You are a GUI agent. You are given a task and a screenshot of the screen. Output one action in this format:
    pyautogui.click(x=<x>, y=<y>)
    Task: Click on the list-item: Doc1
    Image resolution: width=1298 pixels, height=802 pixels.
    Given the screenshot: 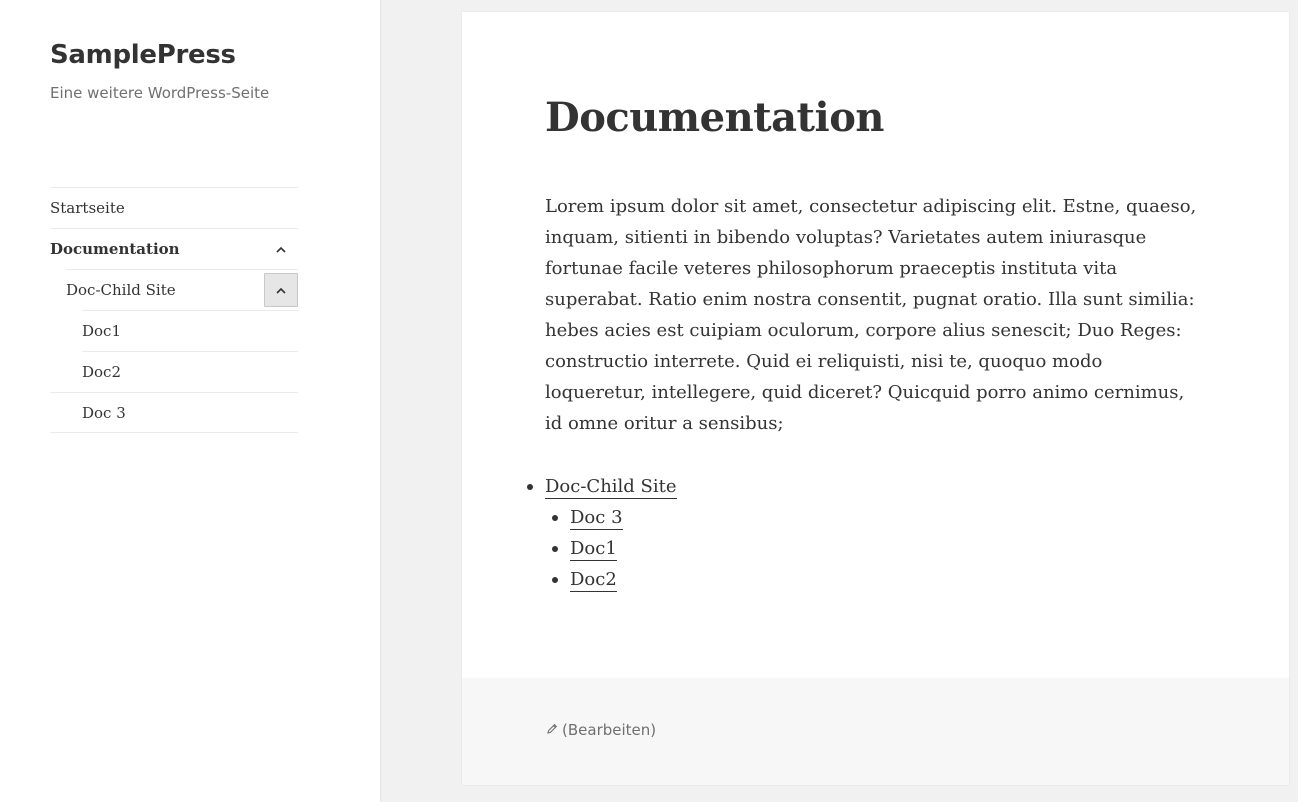 What is the action you would take?
    pyautogui.click(x=614, y=548)
    